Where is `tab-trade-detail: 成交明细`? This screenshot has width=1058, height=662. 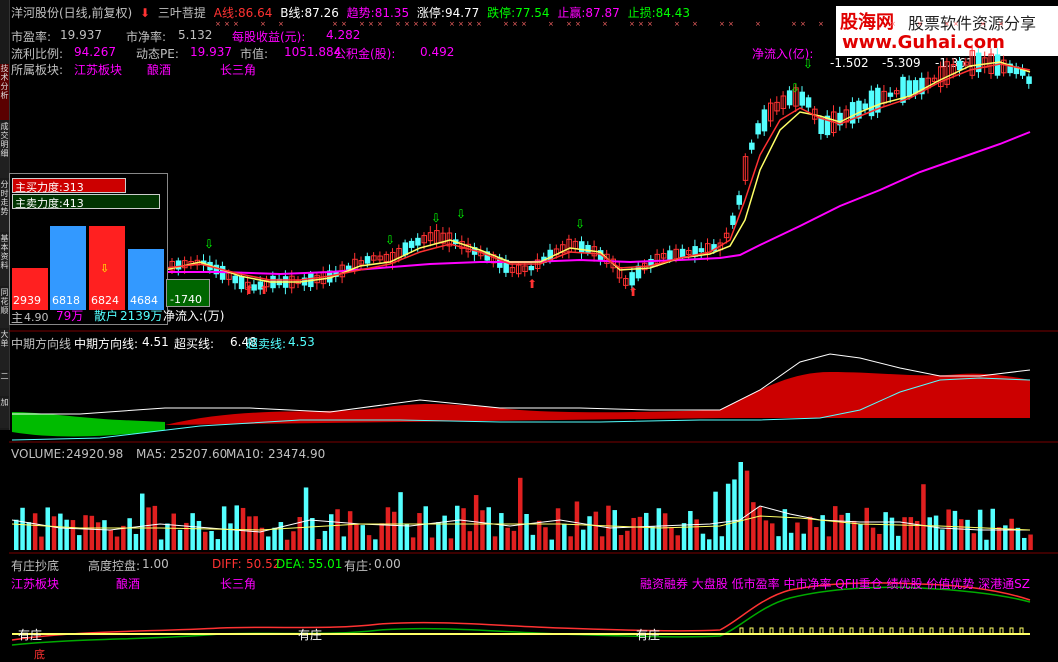 tab-trade-detail: 成交明细 is located at coordinates (4, 150).